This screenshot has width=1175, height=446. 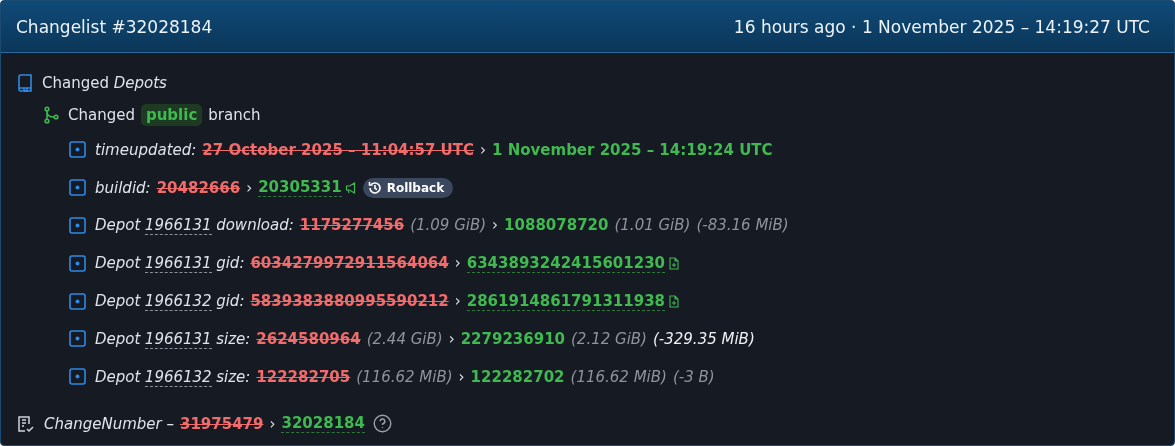 What do you see at coordinates (382, 424) in the screenshot?
I see `help-icon` at bounding box center [382, 424].